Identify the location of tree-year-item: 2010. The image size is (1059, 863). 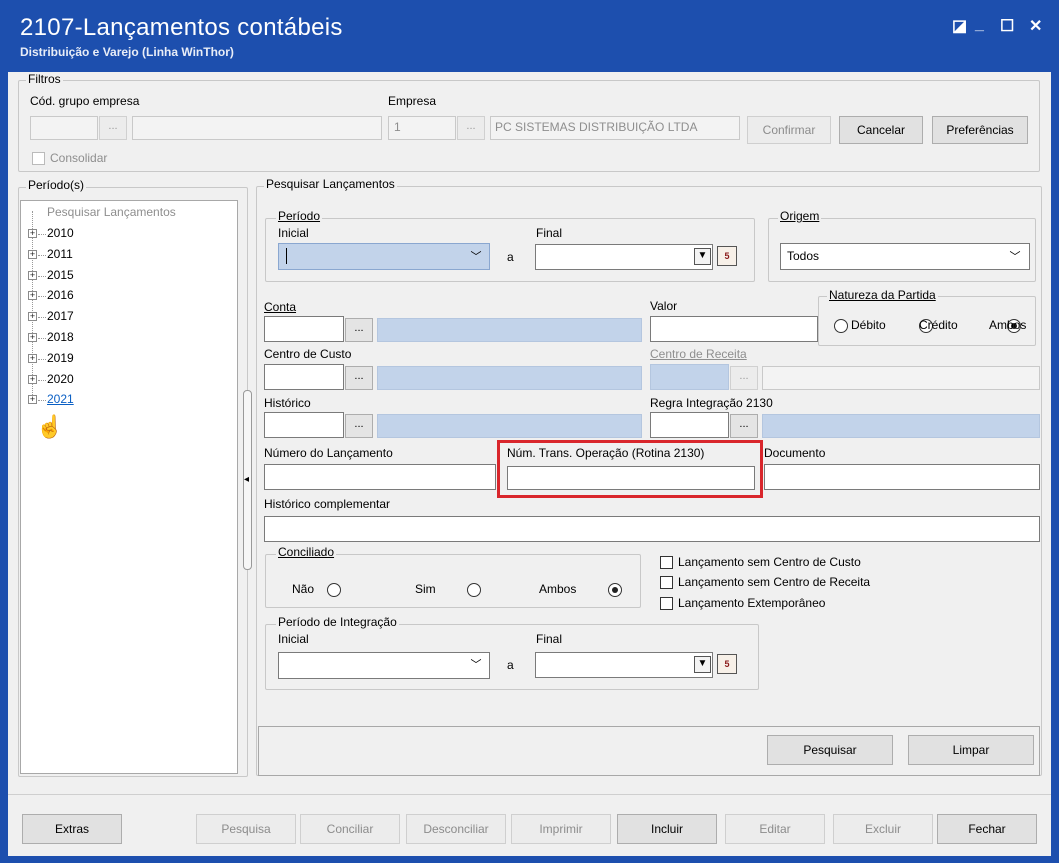
(60, 233).